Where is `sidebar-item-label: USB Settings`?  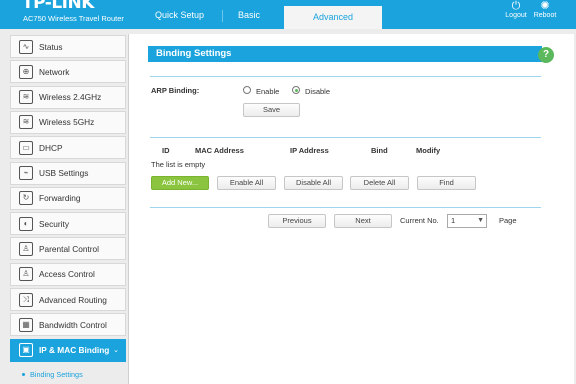
sidebar-item-label: USB Settings is located at coordinates (64, 173).